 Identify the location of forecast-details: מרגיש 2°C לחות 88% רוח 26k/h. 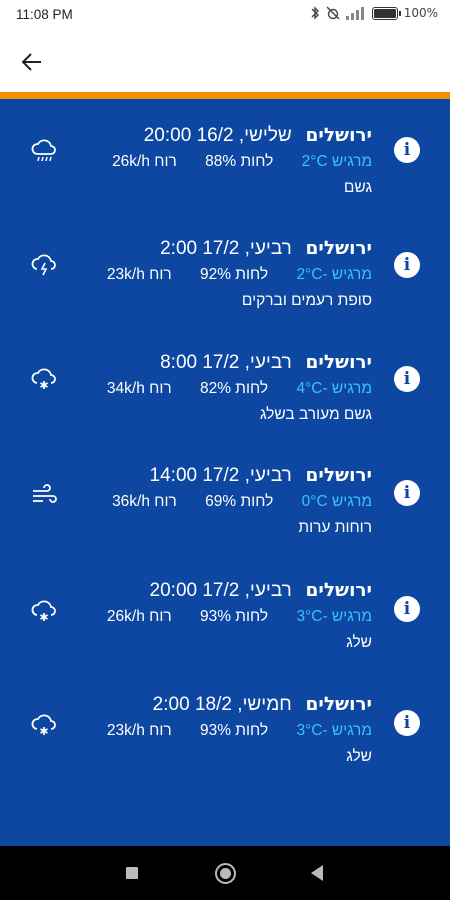
(242, 162).